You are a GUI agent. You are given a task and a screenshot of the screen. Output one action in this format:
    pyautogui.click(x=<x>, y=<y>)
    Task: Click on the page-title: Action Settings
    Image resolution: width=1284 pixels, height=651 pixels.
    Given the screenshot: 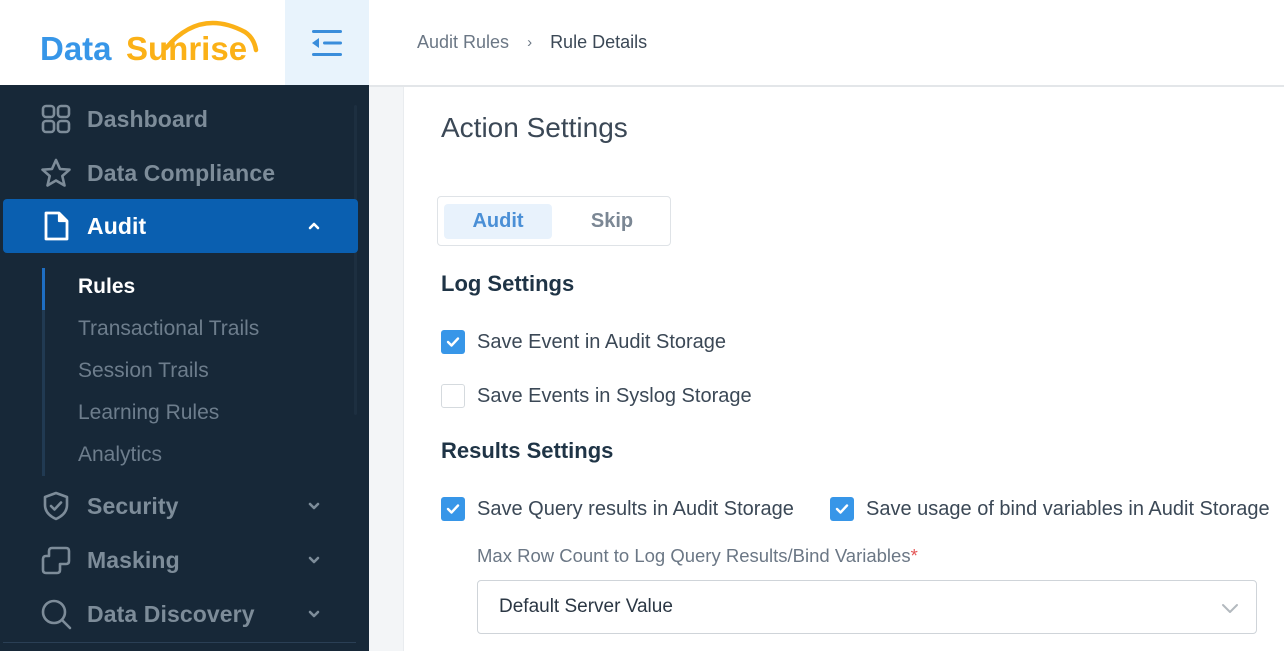 What is the action you would take?
    pyautogui.click(x=534, y=127)
    